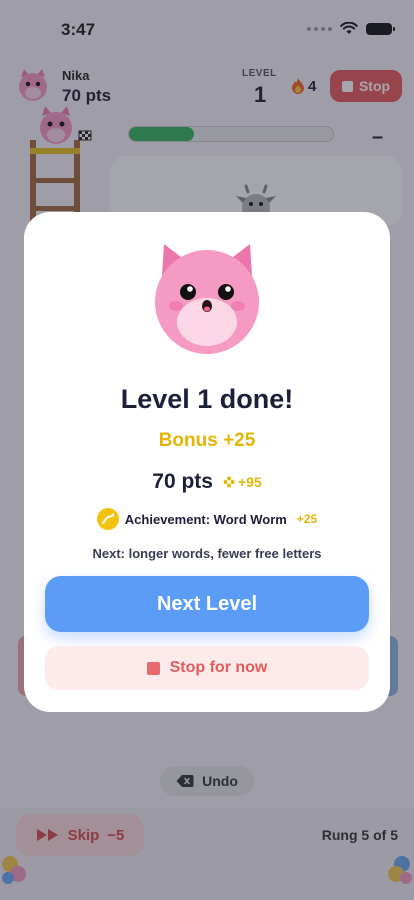  What do you see at coordinates (153, 668) in the screenshot?
I see `stop-square-icon` at bounding box center [153, 668].